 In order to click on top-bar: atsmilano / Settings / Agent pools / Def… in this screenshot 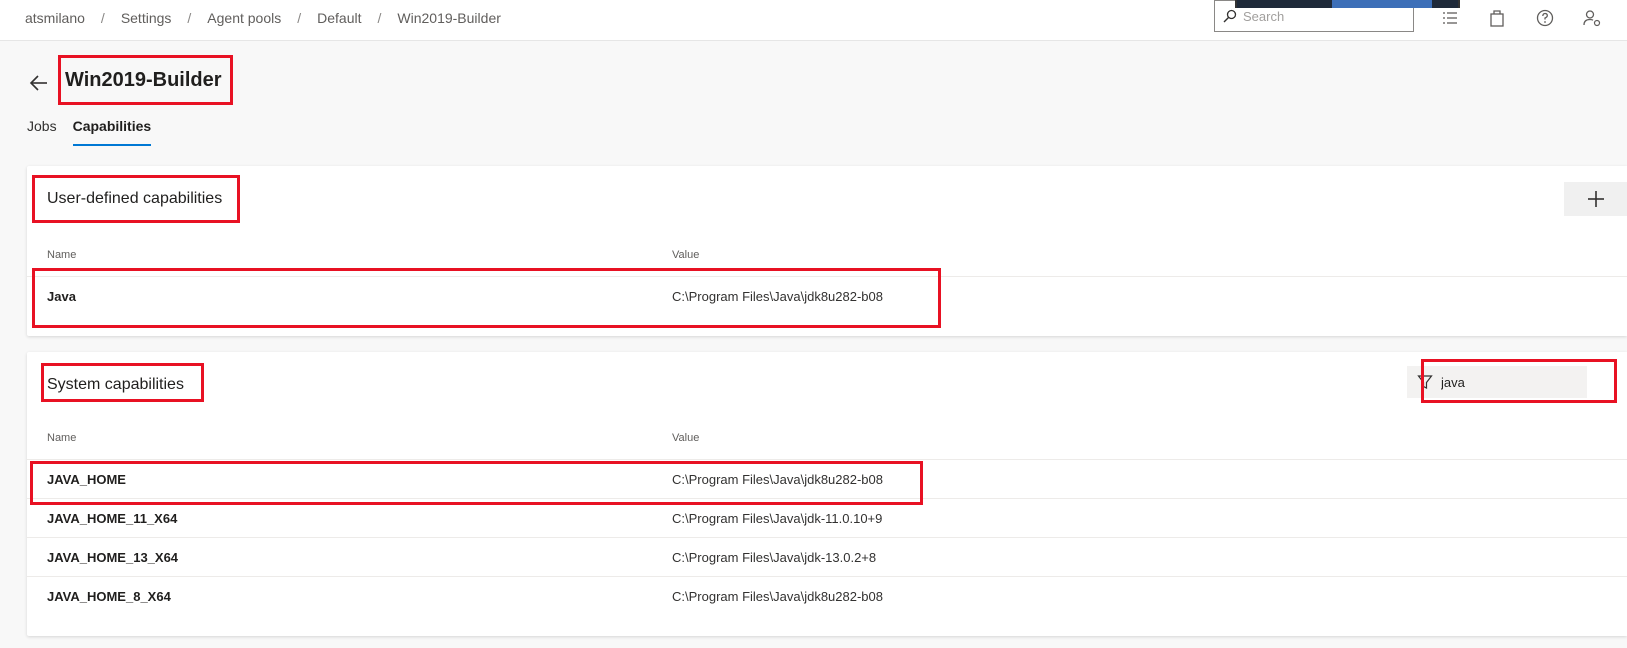, I will do `click(813, 20)`.